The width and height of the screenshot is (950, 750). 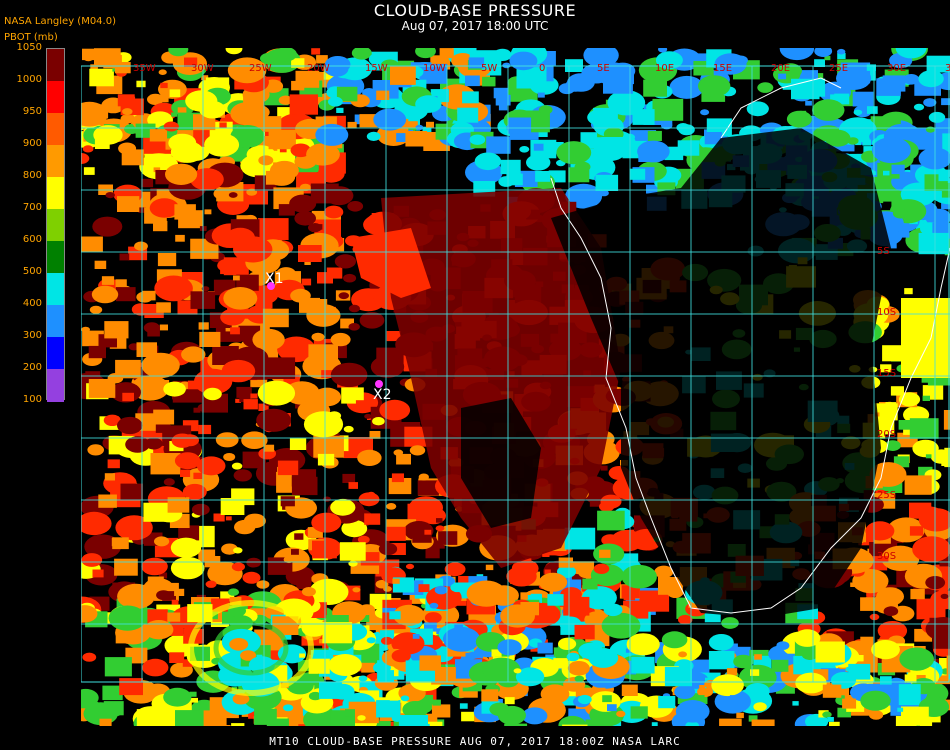 I want to click on grid-label-longitude: 25E, so click(x=838, y=68).